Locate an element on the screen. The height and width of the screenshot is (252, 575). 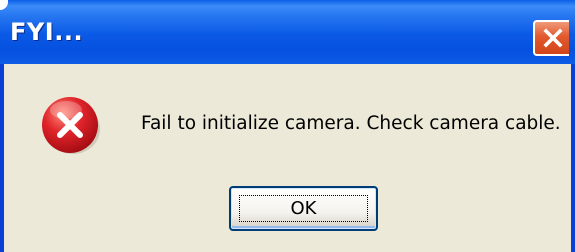
close-button is located at coordinates (551, 38).